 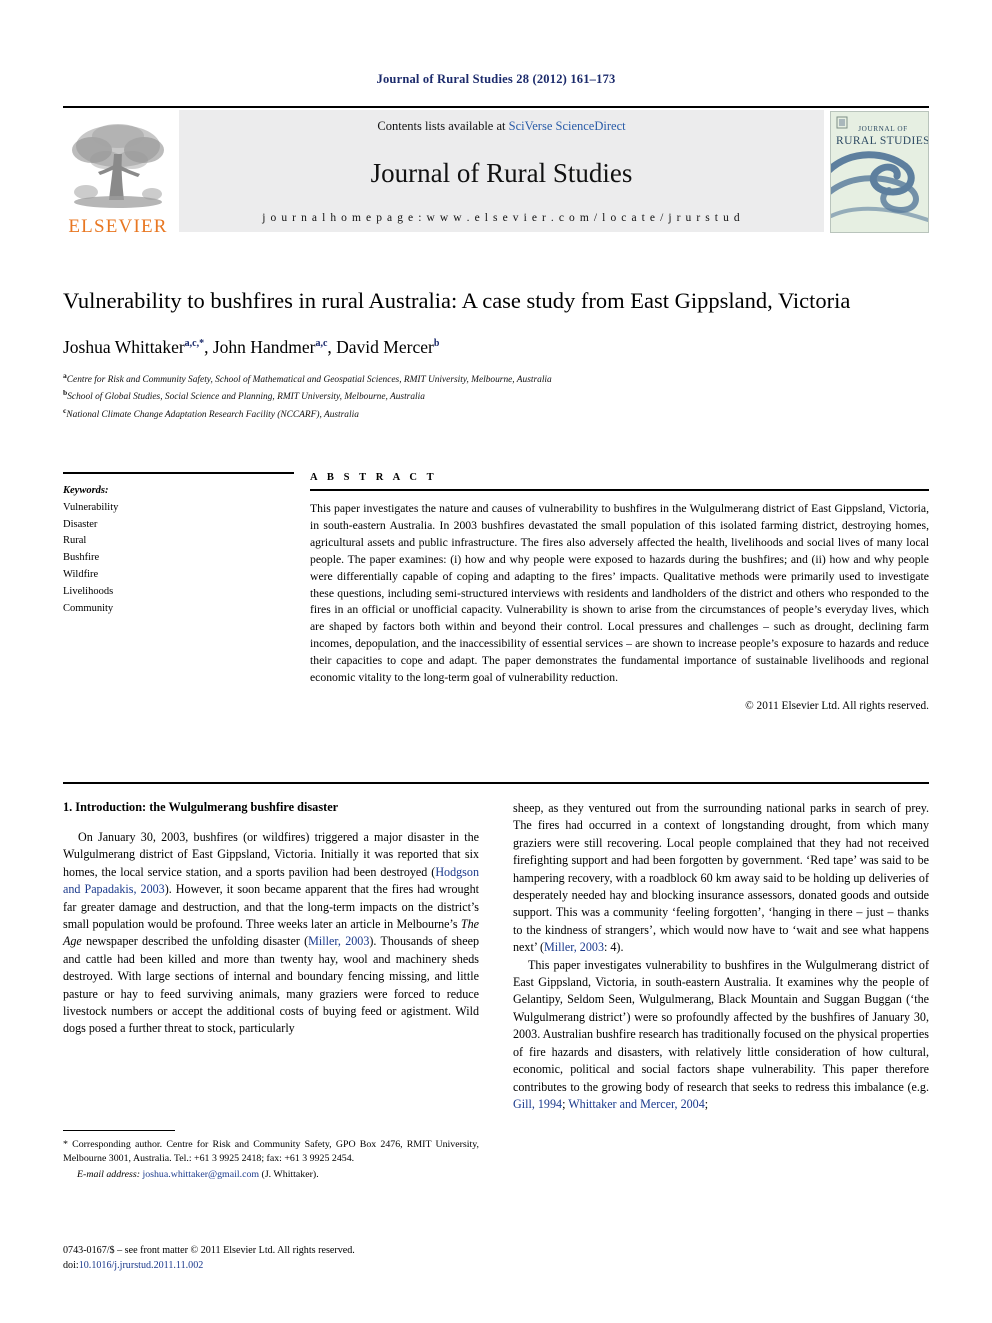 I want to click on author-name: John Handmer, so click(x=264, y=346).